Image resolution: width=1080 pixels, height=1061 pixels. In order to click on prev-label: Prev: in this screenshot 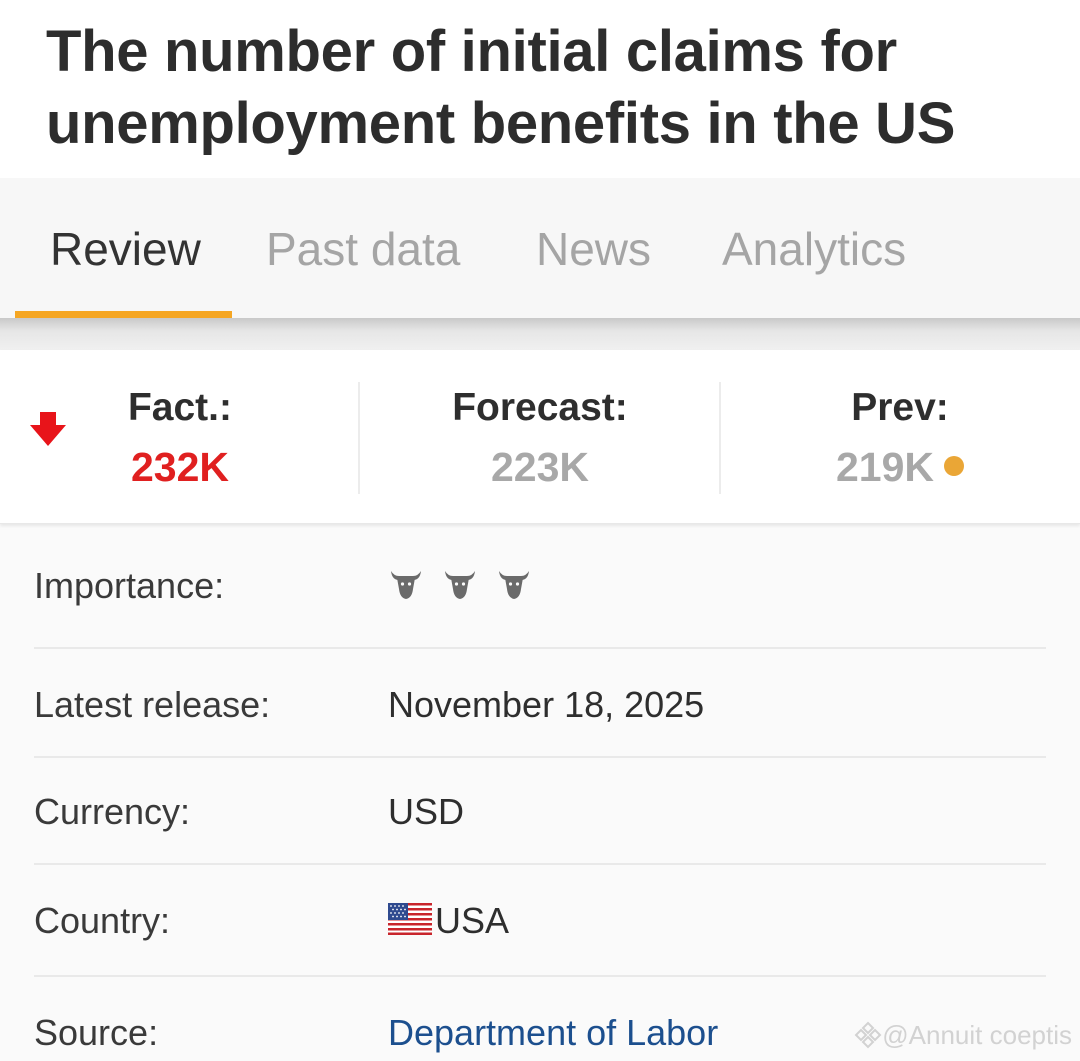, I will do `click(900, 407)`.